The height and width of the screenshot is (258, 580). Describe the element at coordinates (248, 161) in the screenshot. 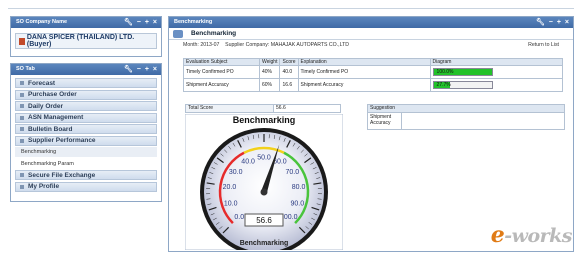

I see `gauge-tick-label: 40.0` at that location.